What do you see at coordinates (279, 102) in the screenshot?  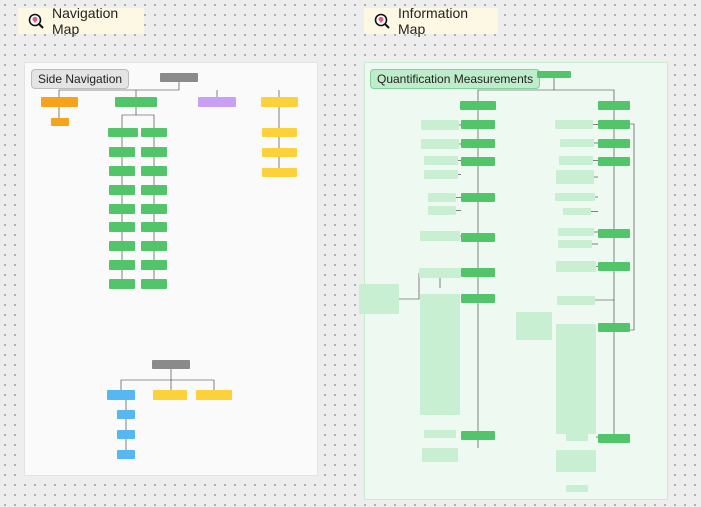 I see `yellow-node` at bounding box center [279, 102].